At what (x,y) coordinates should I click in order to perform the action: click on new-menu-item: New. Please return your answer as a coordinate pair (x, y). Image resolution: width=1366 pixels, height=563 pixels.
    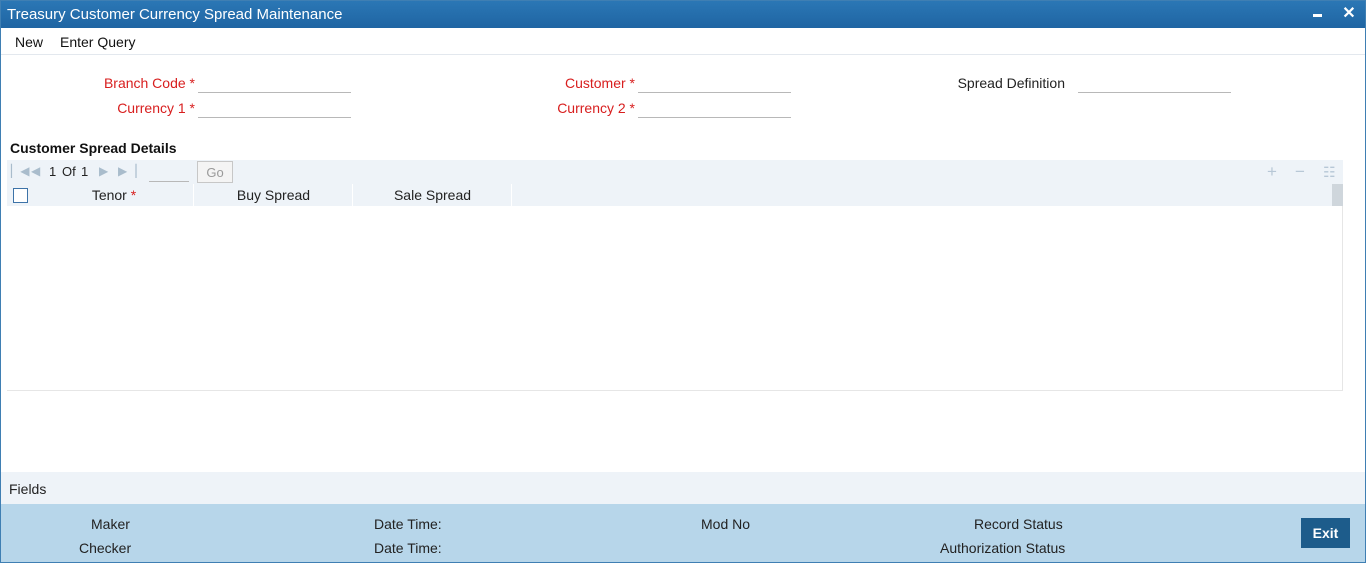
    Looking at the image, I should click on (29, 42).